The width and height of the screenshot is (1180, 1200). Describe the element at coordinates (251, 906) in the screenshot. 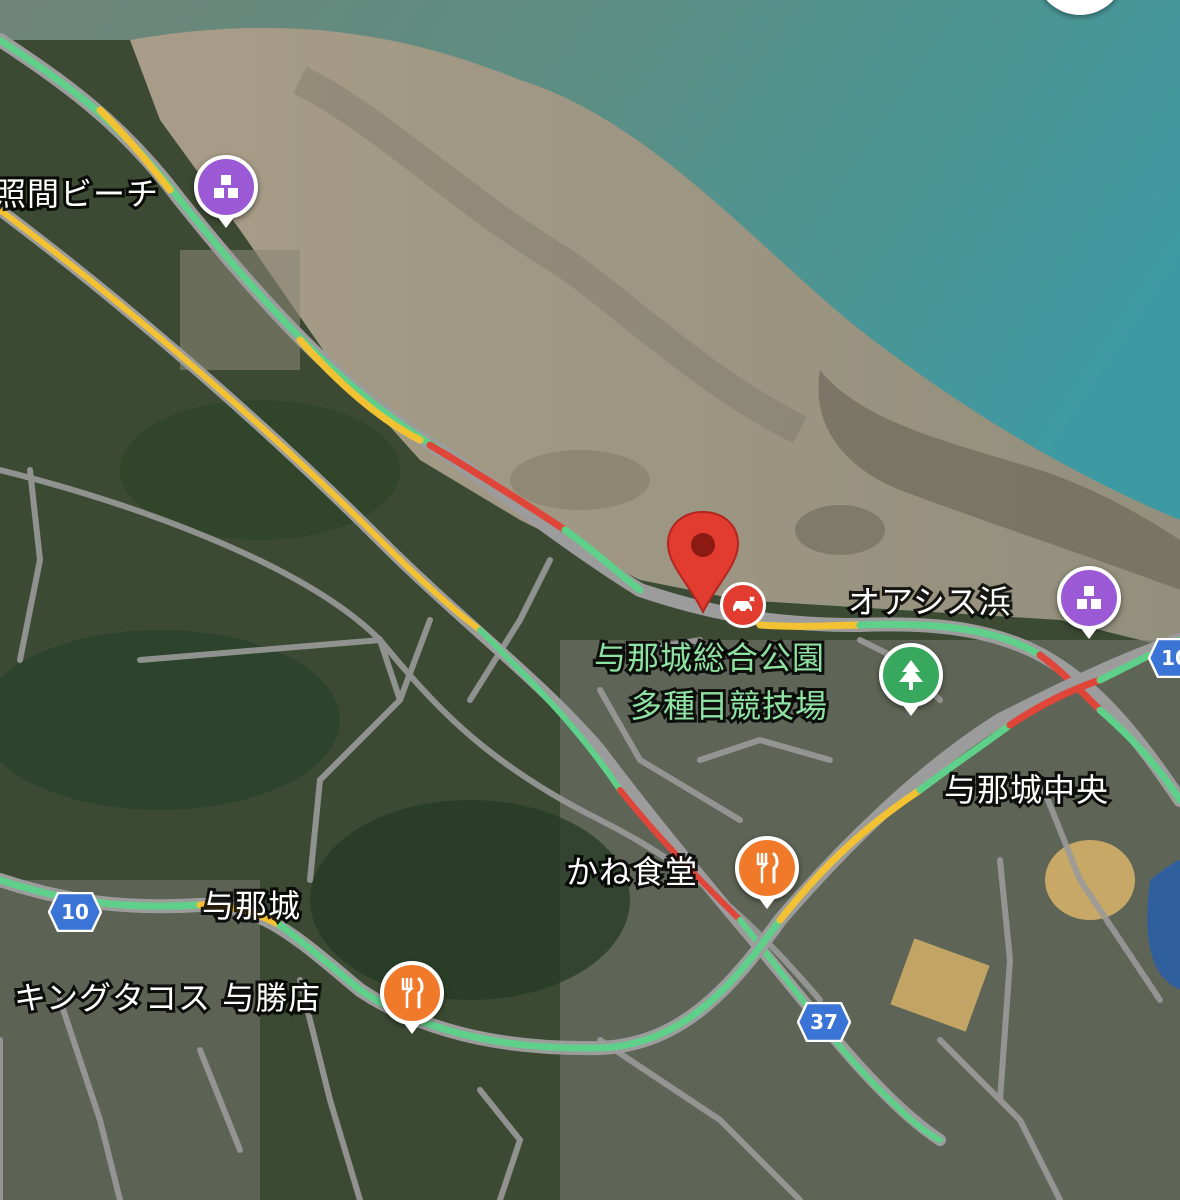

I see `label-yonashiro: 与那城` at that location.